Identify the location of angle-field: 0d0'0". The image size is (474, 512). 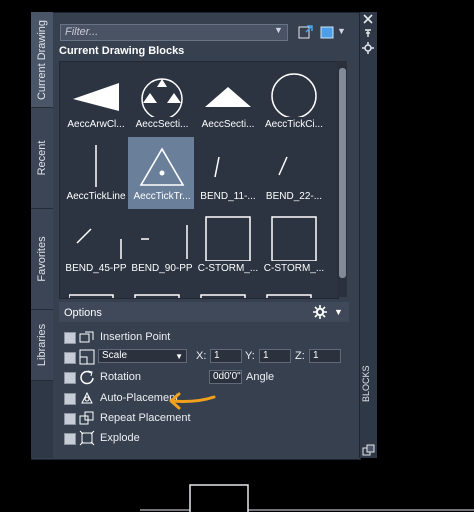
(225, 377).